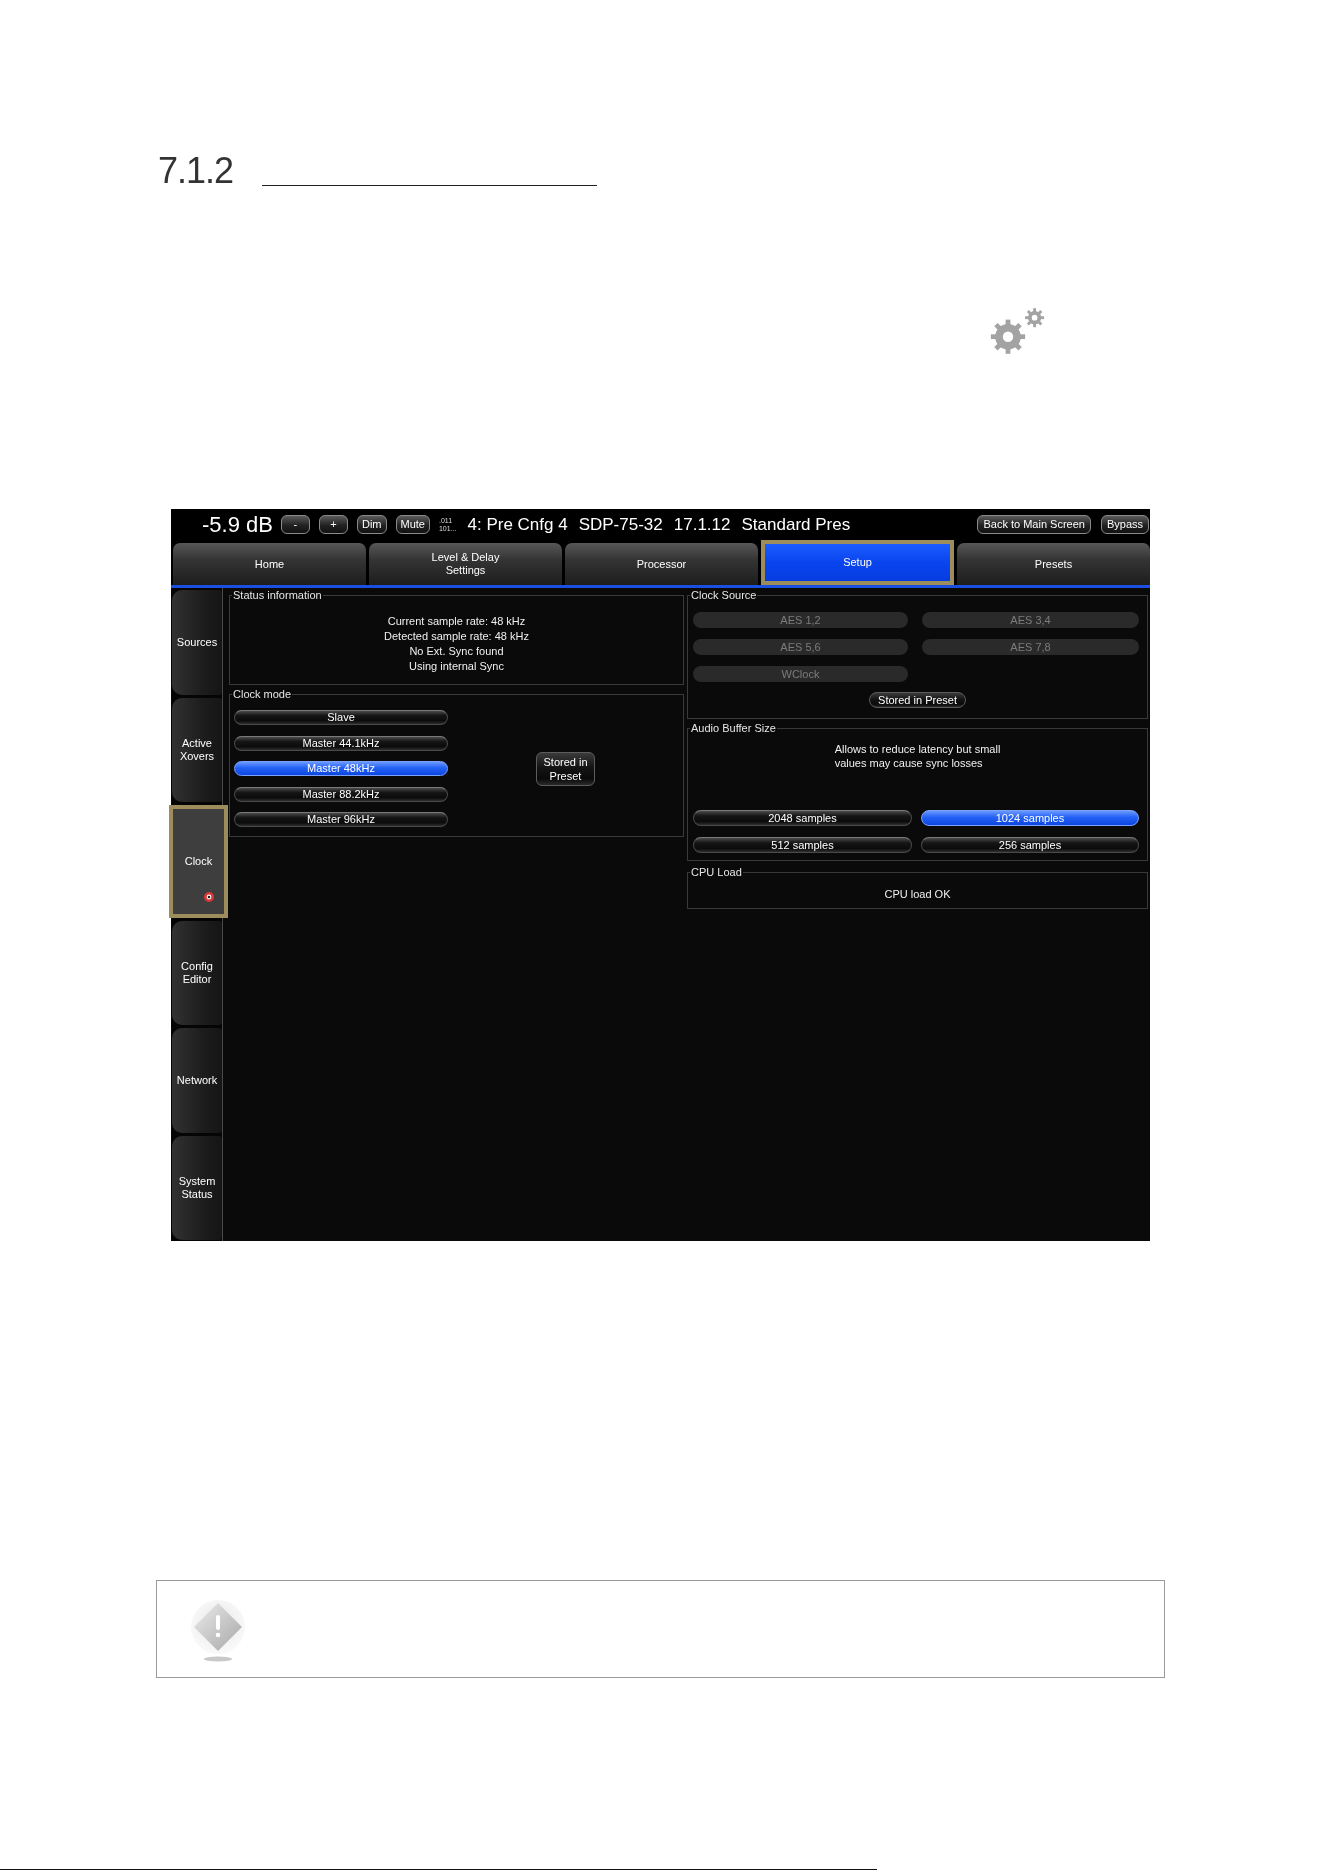 The height and width of the screenshot is (1872, 1324). What do you see at coordinates (209, 896) in the screenshot?
I see `status-dot-icon` at bounding box center [209, 896].